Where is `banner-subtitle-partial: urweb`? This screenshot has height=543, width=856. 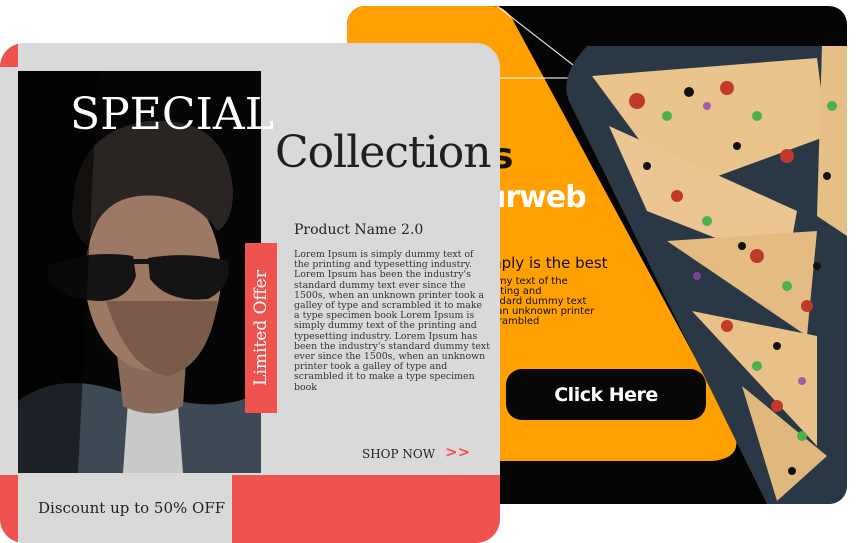 banner-subtitle-partial: urweb is located at coordinates (536, 197).